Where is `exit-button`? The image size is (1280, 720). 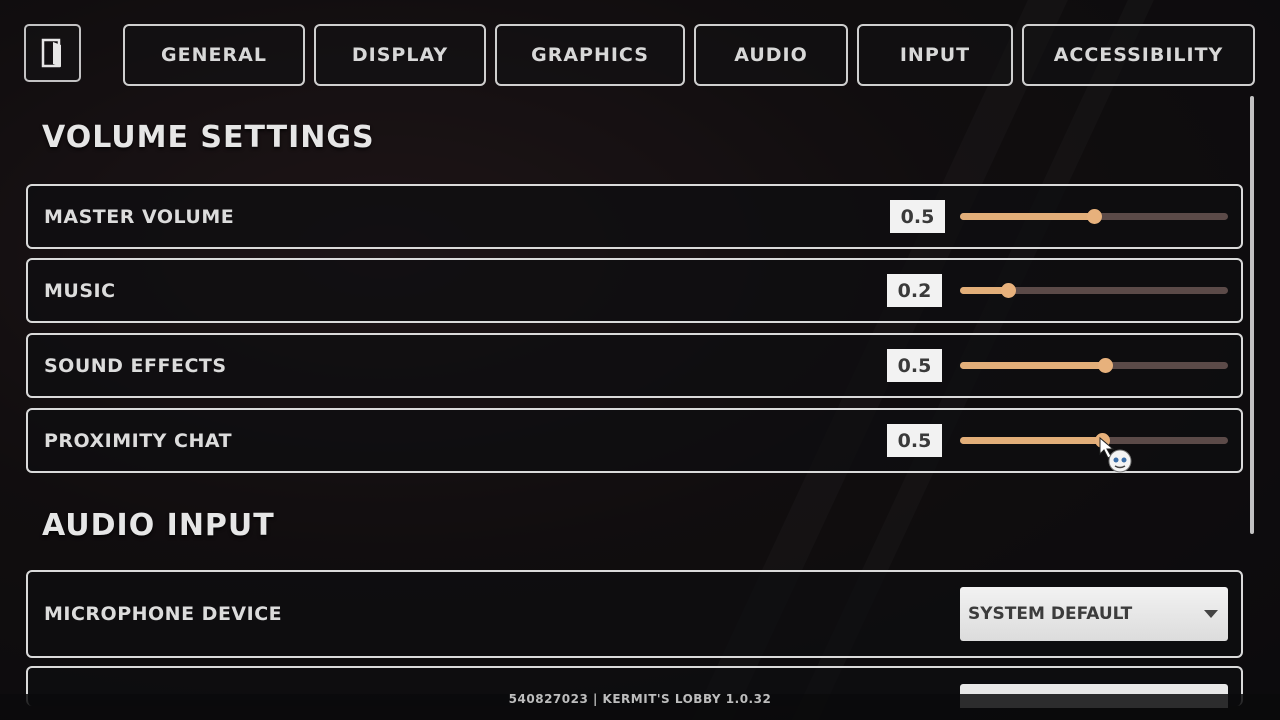 exit-button is located at coordinates (52, 53).